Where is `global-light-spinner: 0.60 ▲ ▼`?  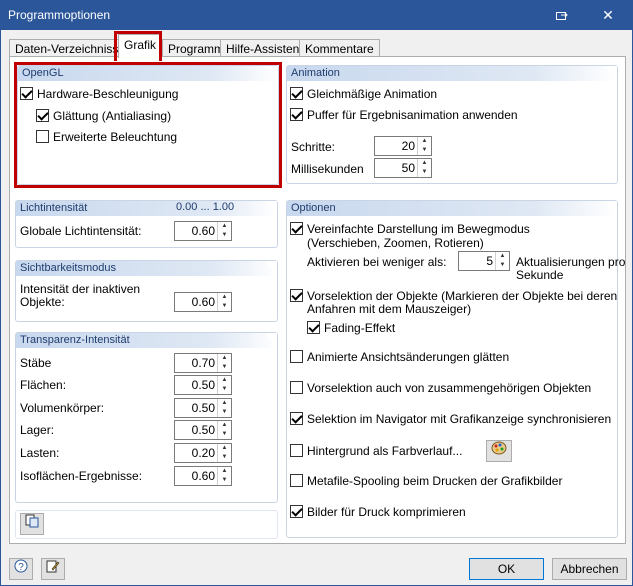 global-light-spinner: 0.60 ▲ ▼ is located at coordinates (203, 231).